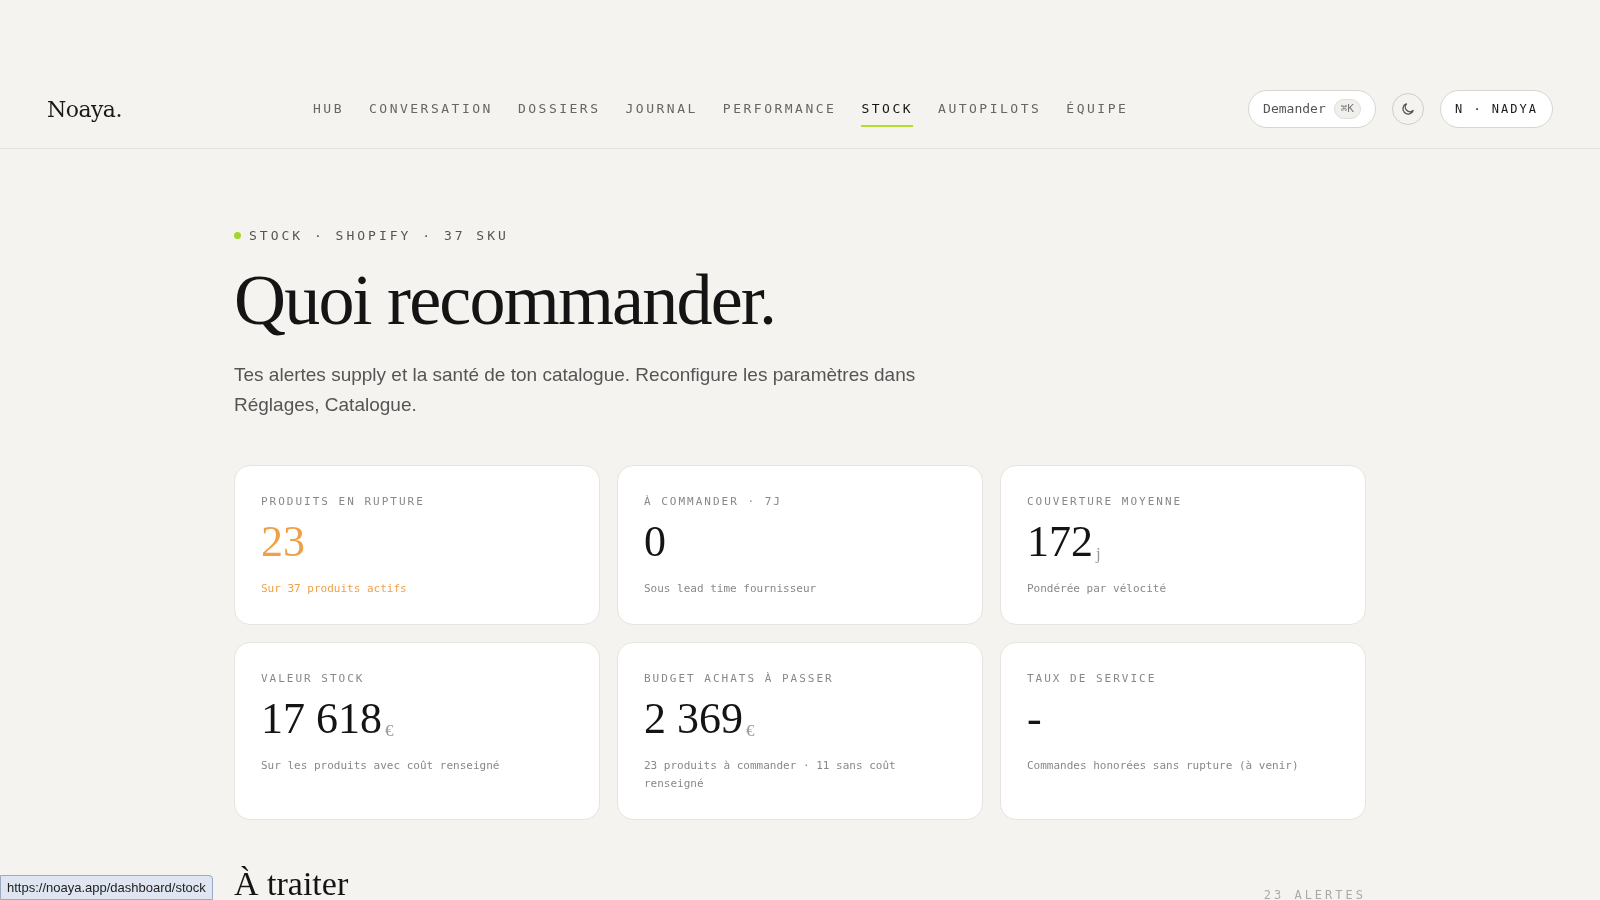 The height and width of the screenshot is (900, 1600). Describe the element at coordinates (1034, 719) in the screenshot. I see `stat-value: -` at that location.